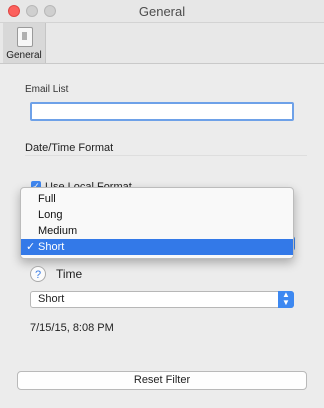  I want to click on date-time-preview: 7/15/15, 8:08 PM, so click(72, 328).